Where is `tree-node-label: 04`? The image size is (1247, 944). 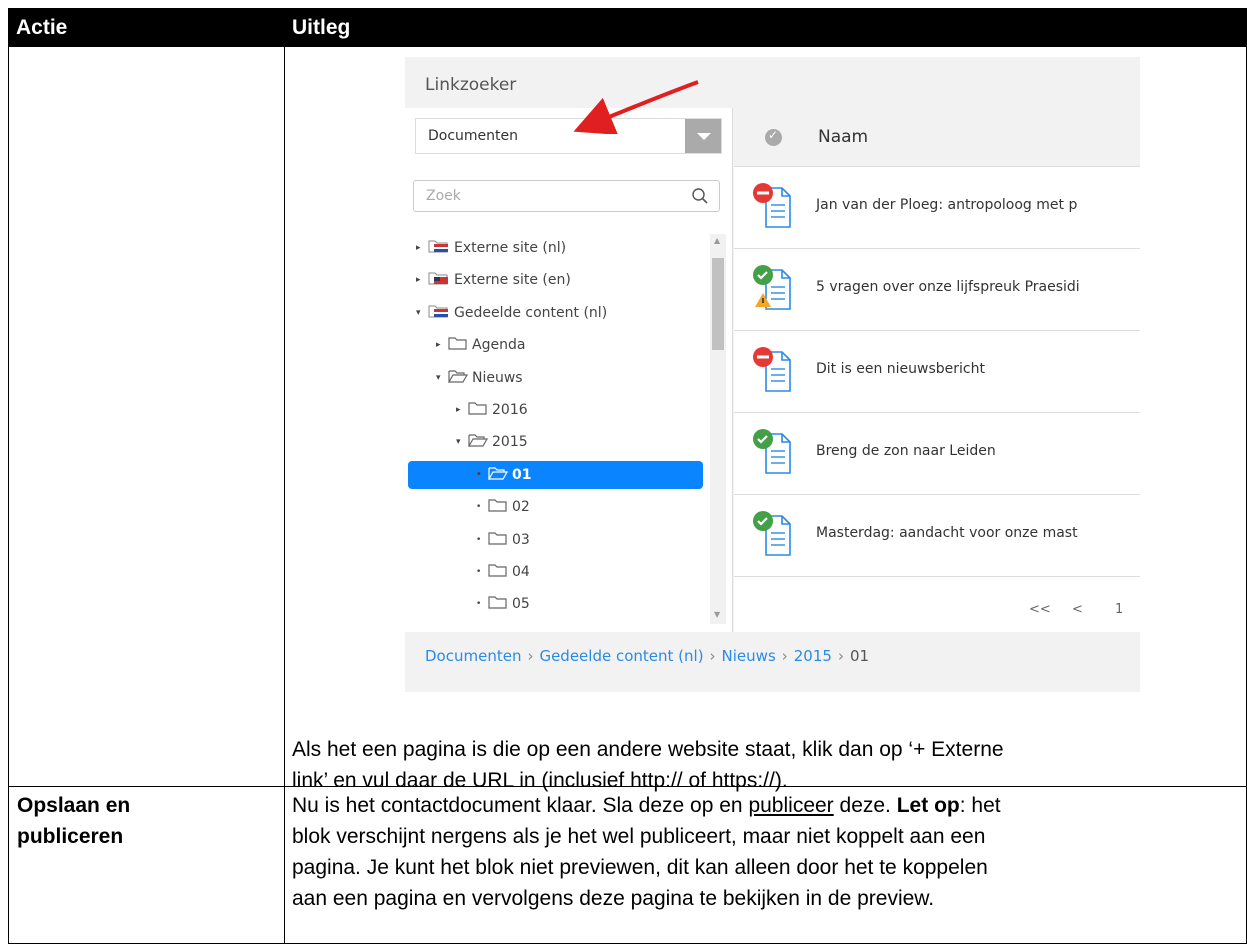 tree-node-label: 04 is located at coordinates (521, 572).